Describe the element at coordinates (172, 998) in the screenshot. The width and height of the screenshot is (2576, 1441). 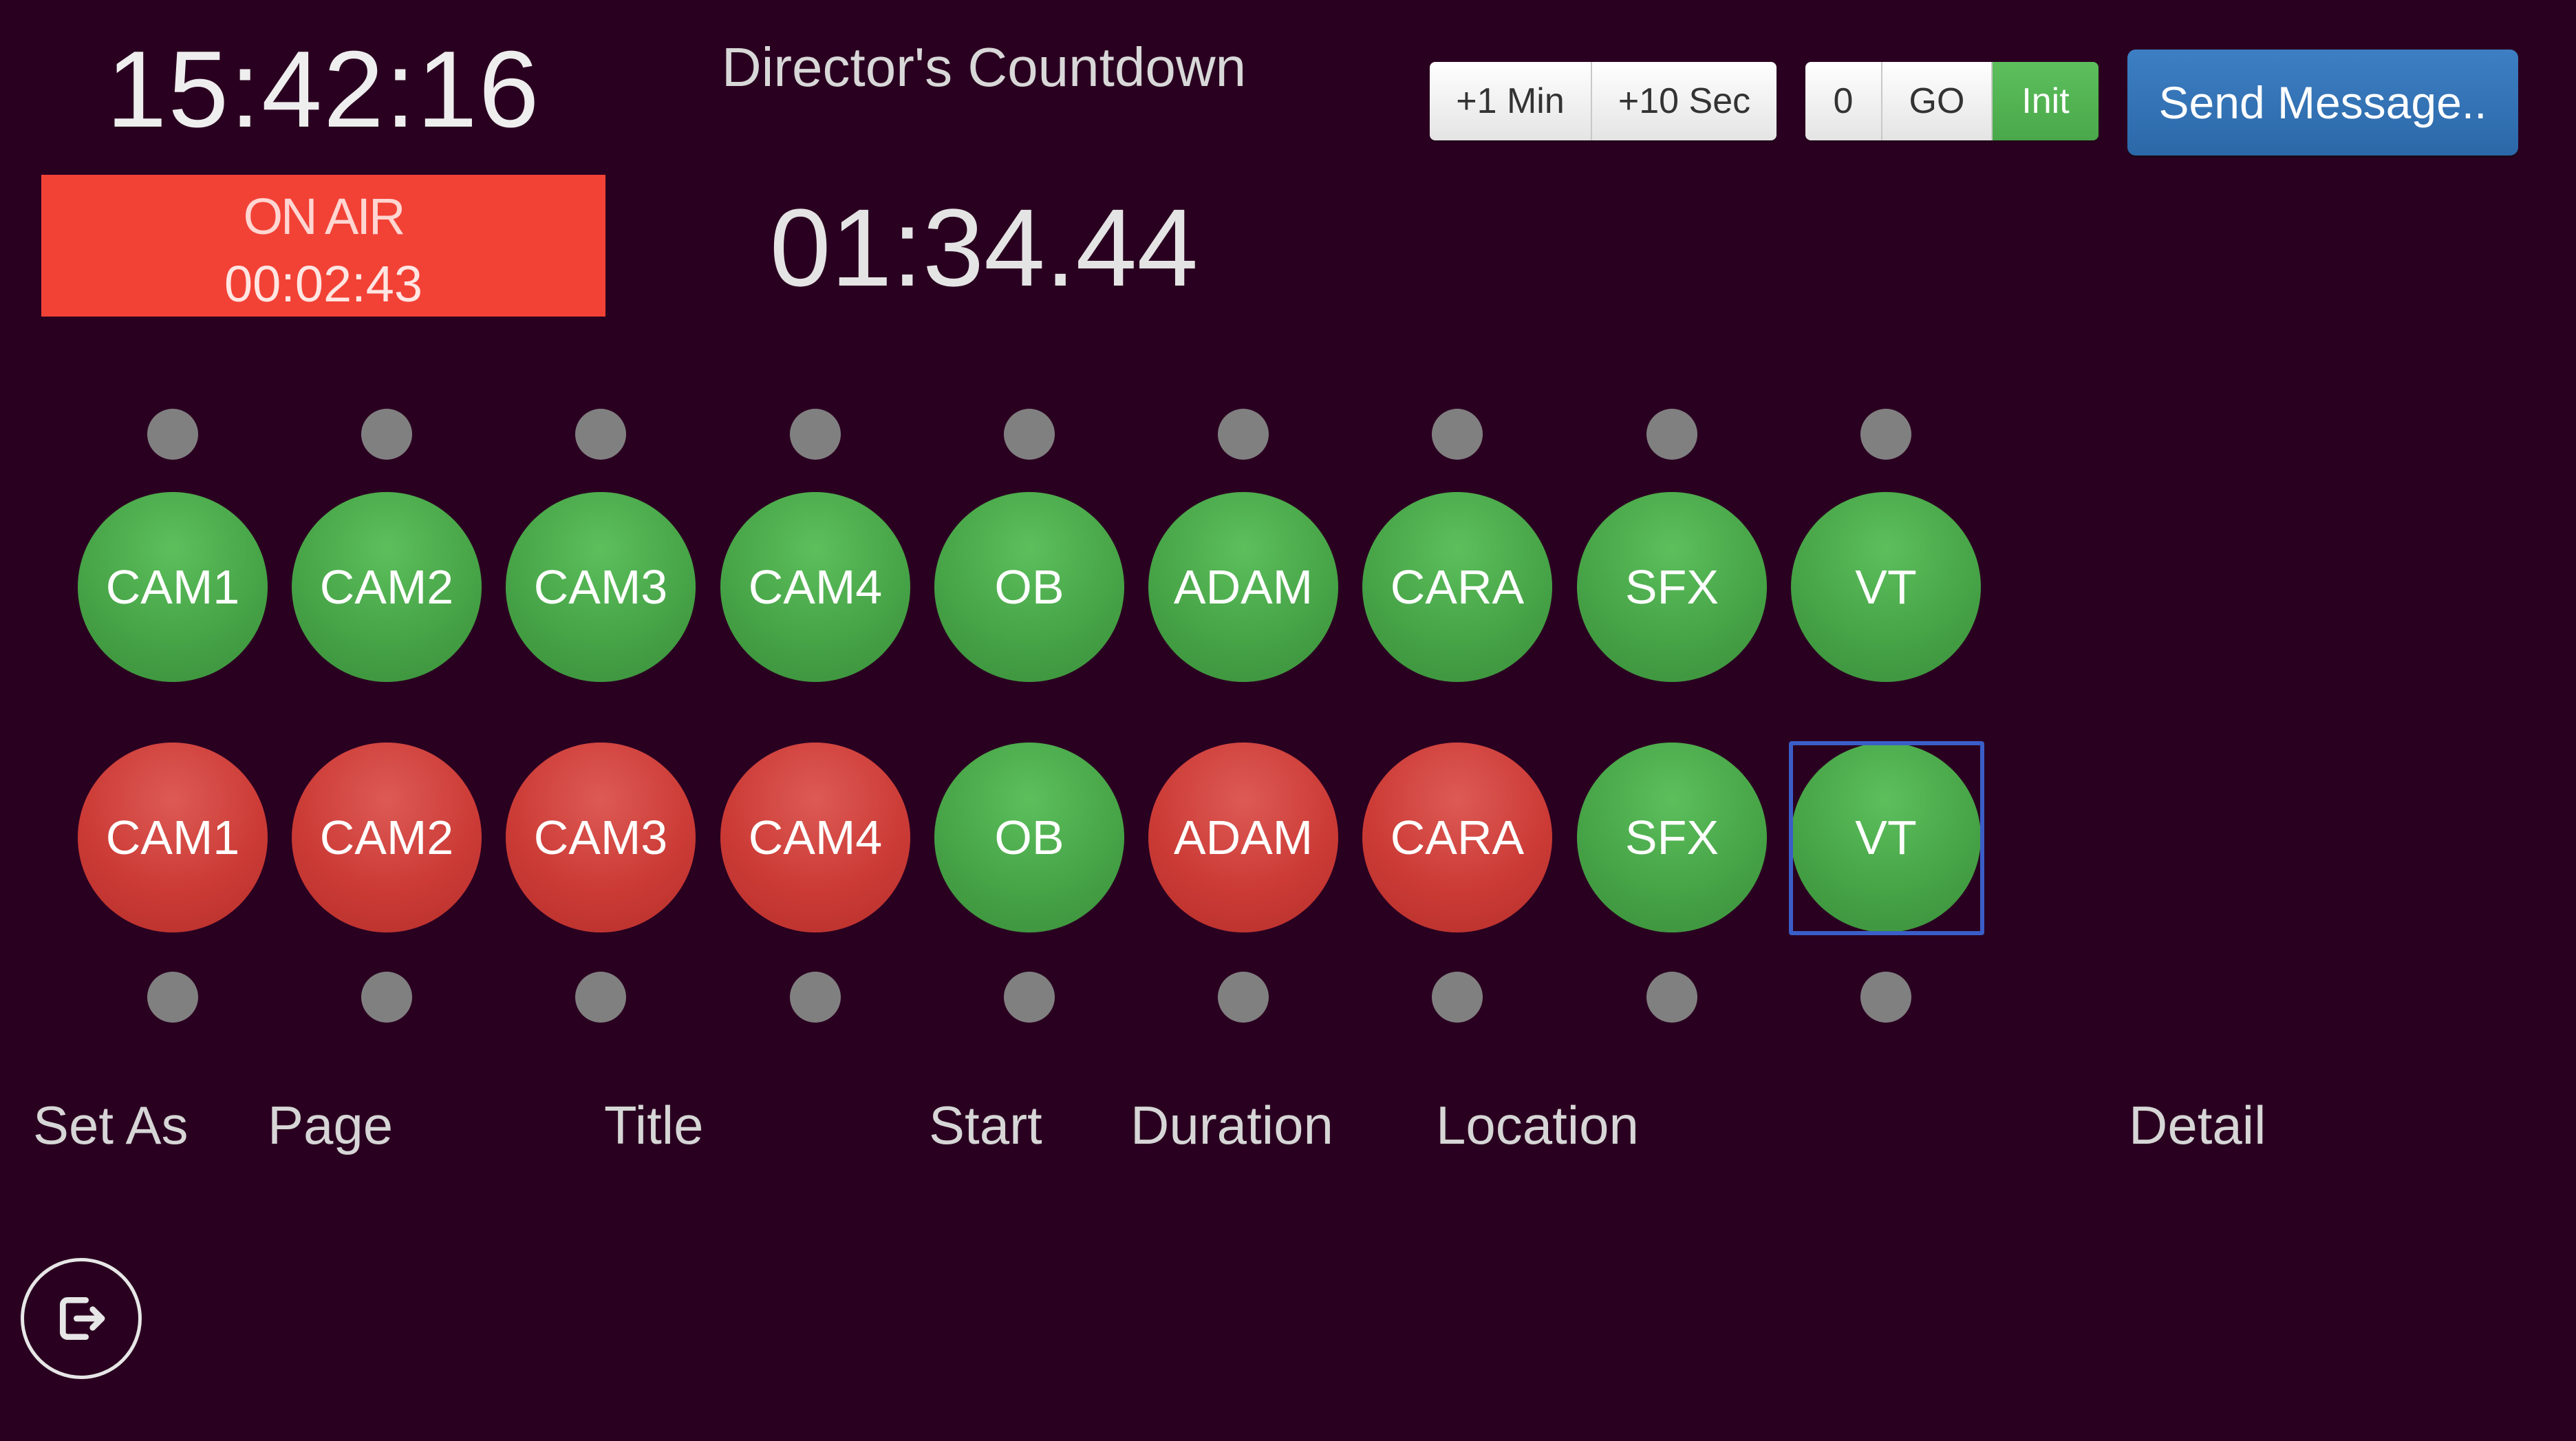
I see `tally-dot-bottom-cam1` at that location.